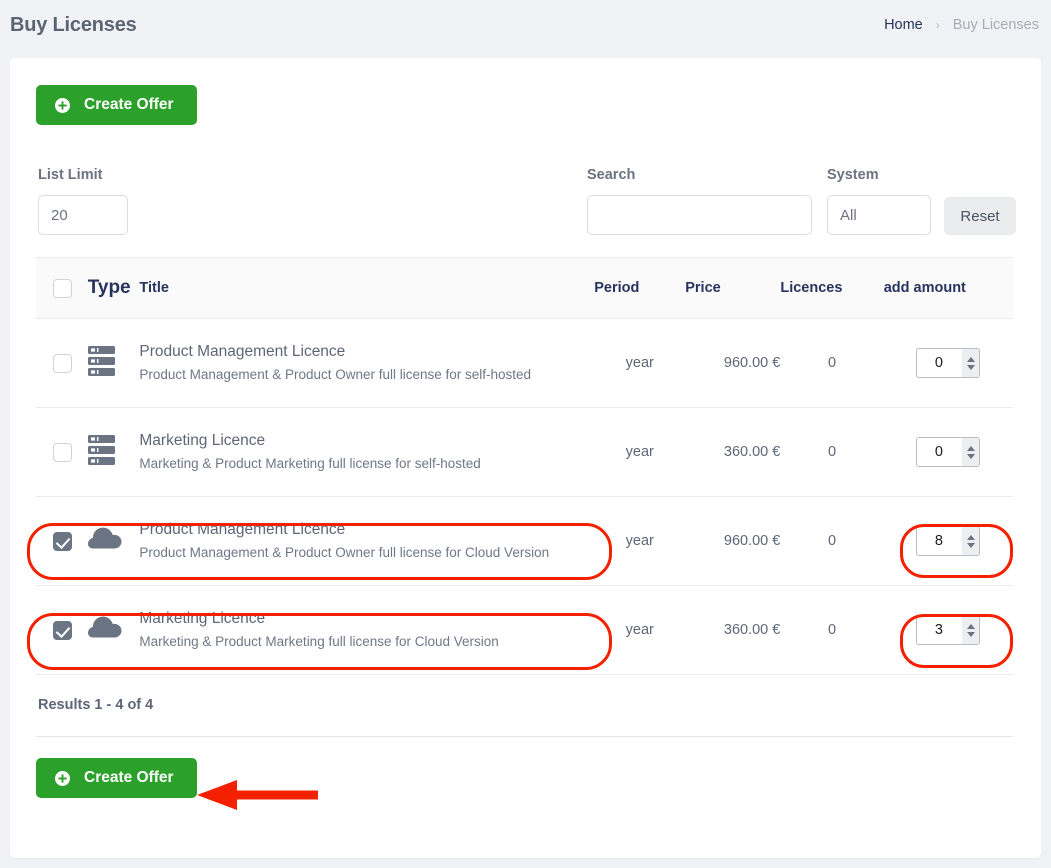 Image resolution: width=1051 pixels, height=868 pixels. What do you see at coordinates (524, 736) in the screenshot?
I see `footer-divider` at bounding box center [524, 736].